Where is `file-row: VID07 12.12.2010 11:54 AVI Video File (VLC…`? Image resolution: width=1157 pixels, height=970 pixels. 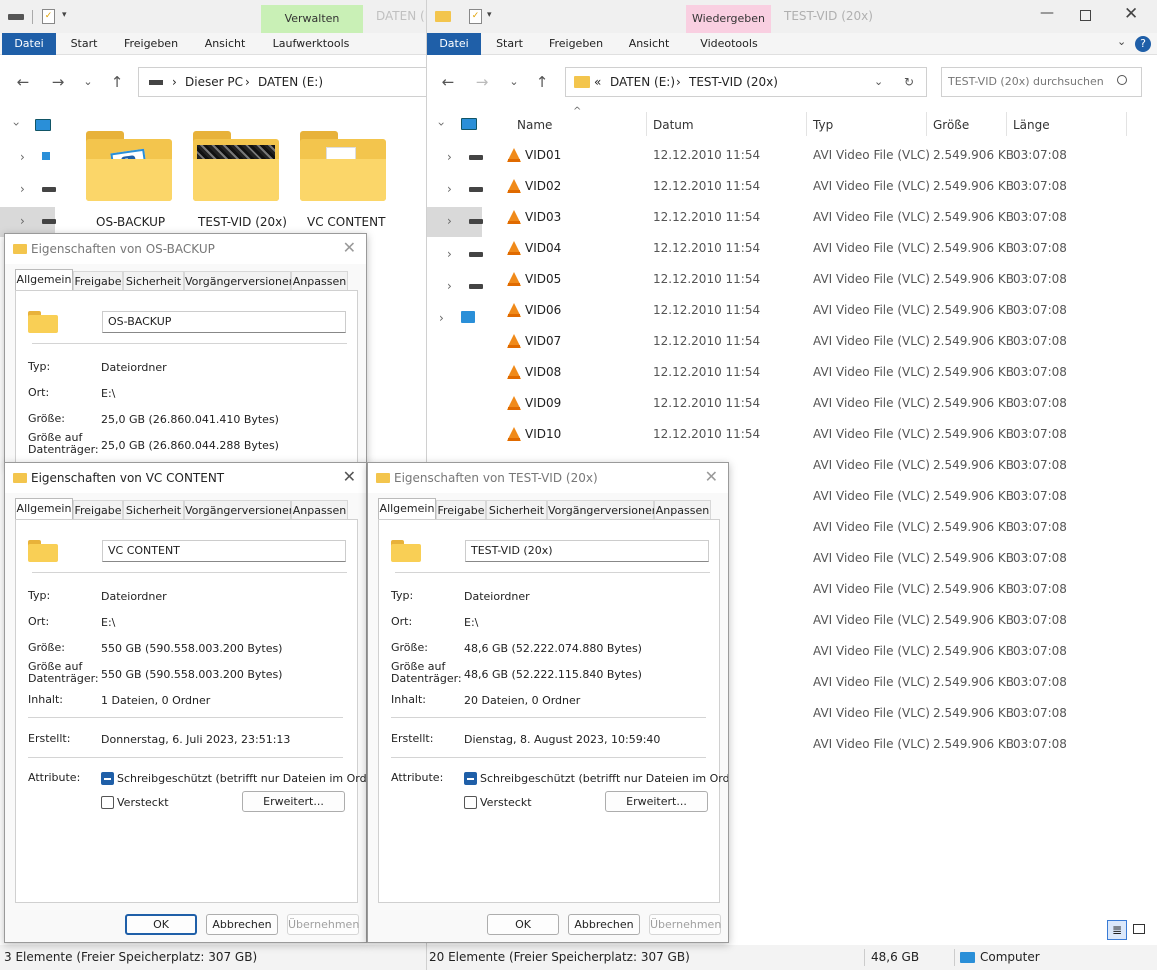 file-row: VID07 12.12.2010 11:54 AVI Video File (VLC… is located at coordinates (811, 341).